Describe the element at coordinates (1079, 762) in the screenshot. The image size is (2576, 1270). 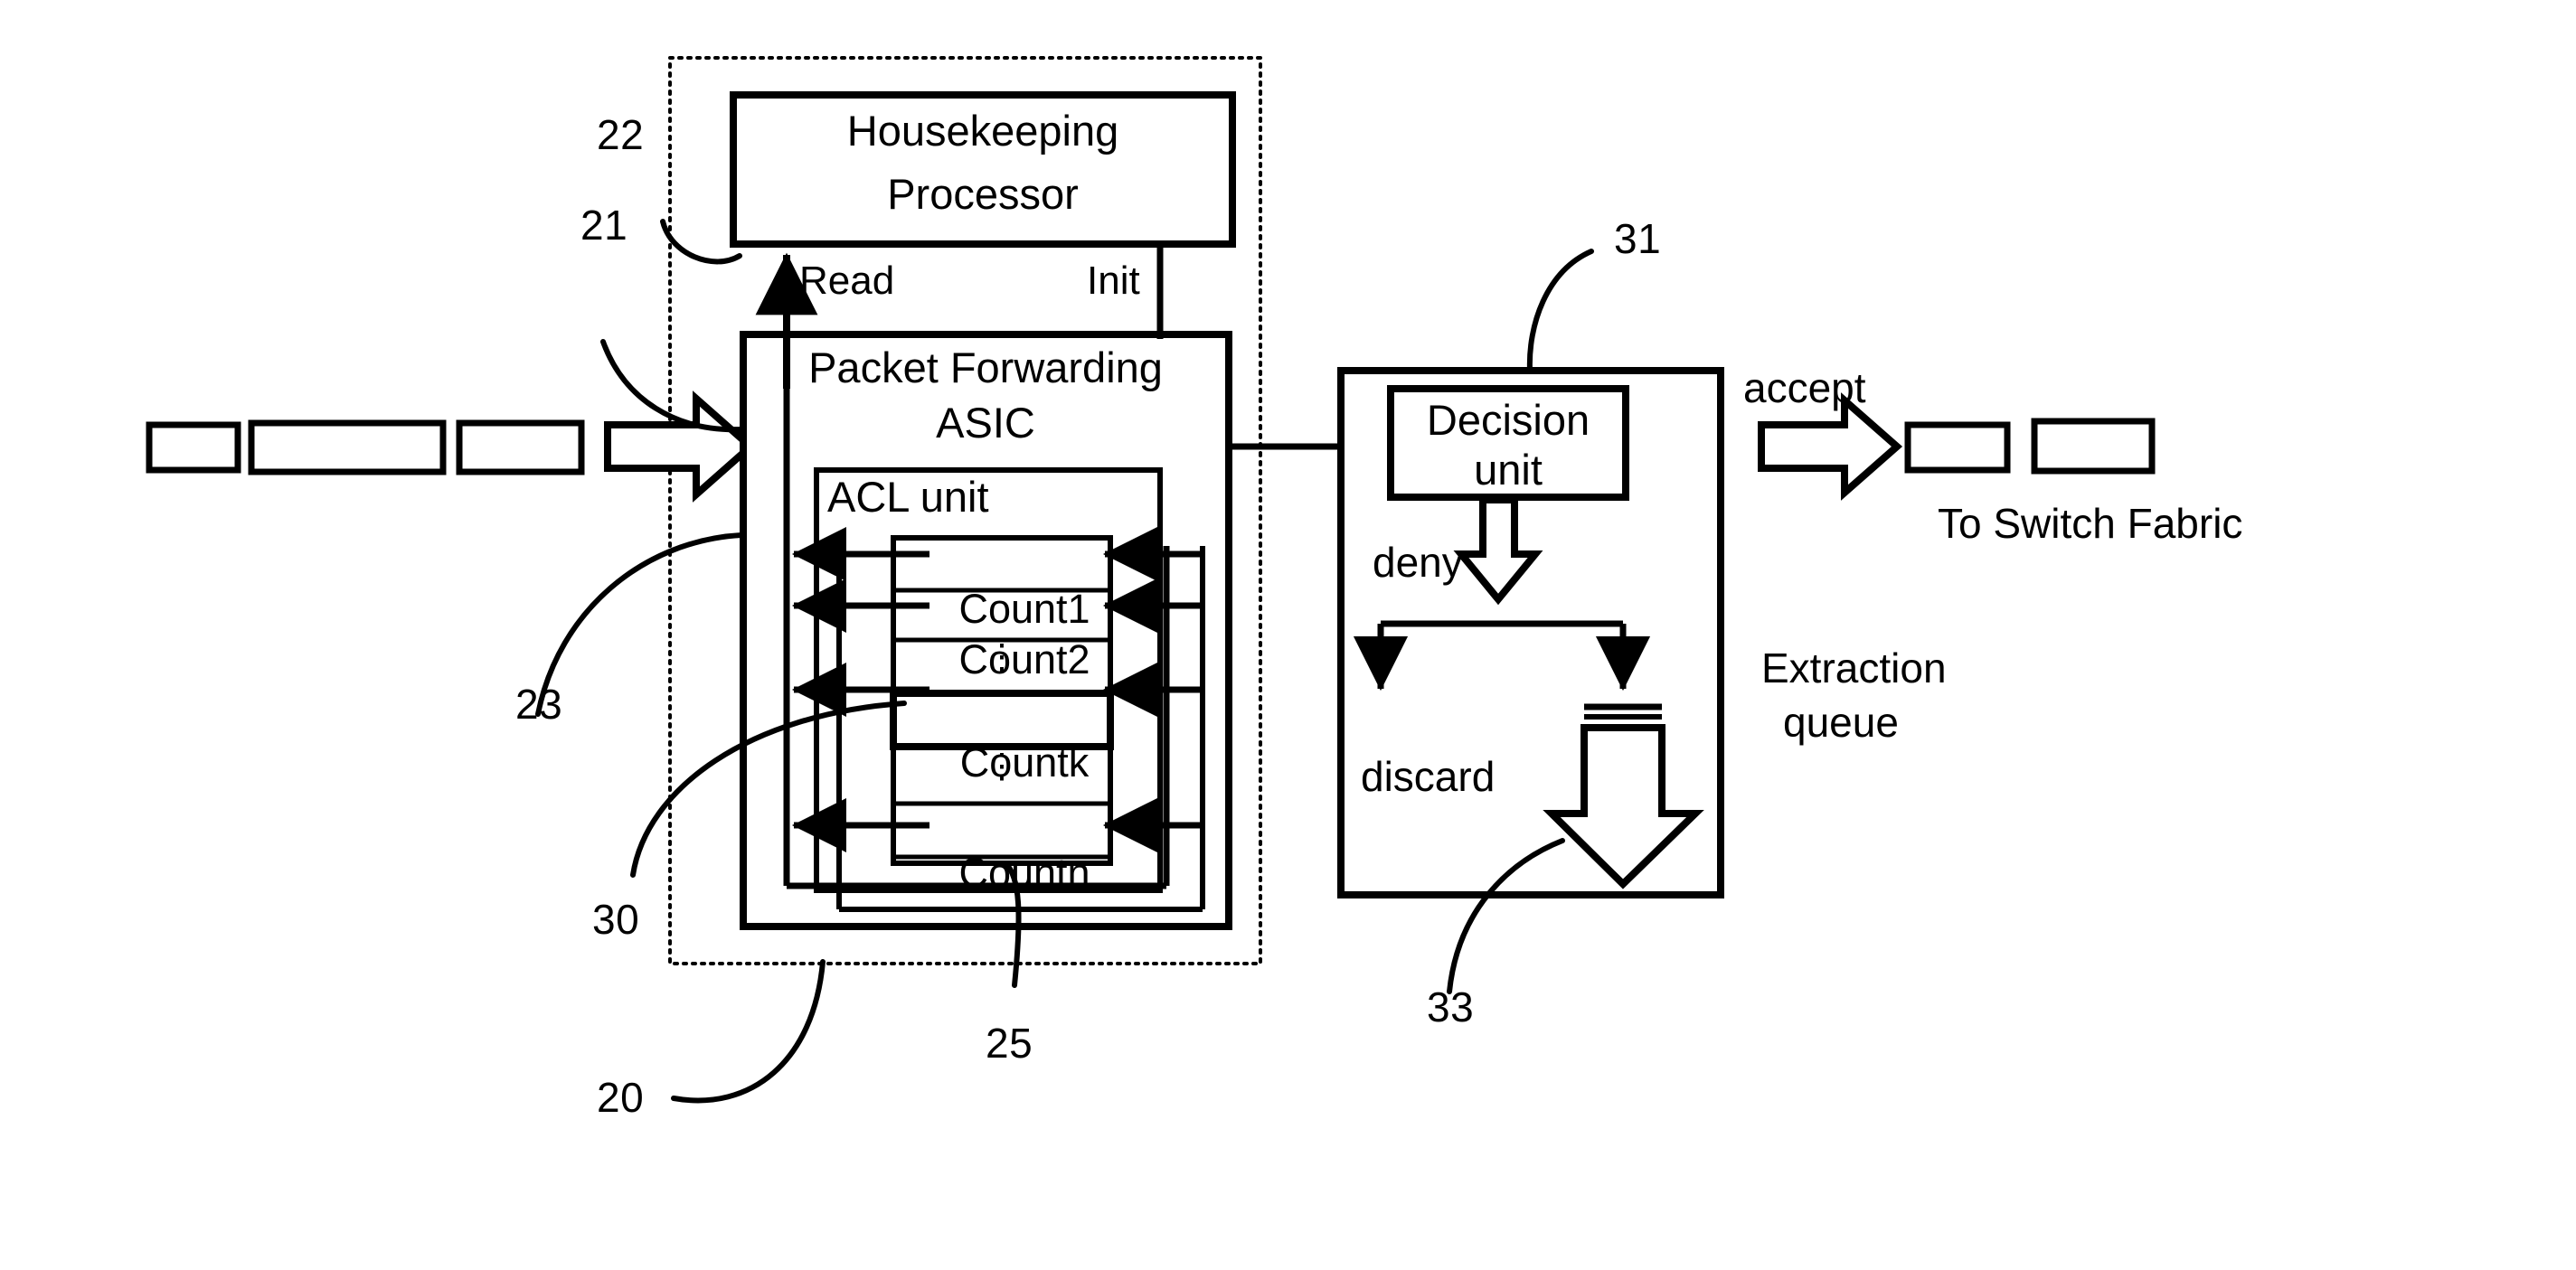
I see `counter-index: k` at that location.